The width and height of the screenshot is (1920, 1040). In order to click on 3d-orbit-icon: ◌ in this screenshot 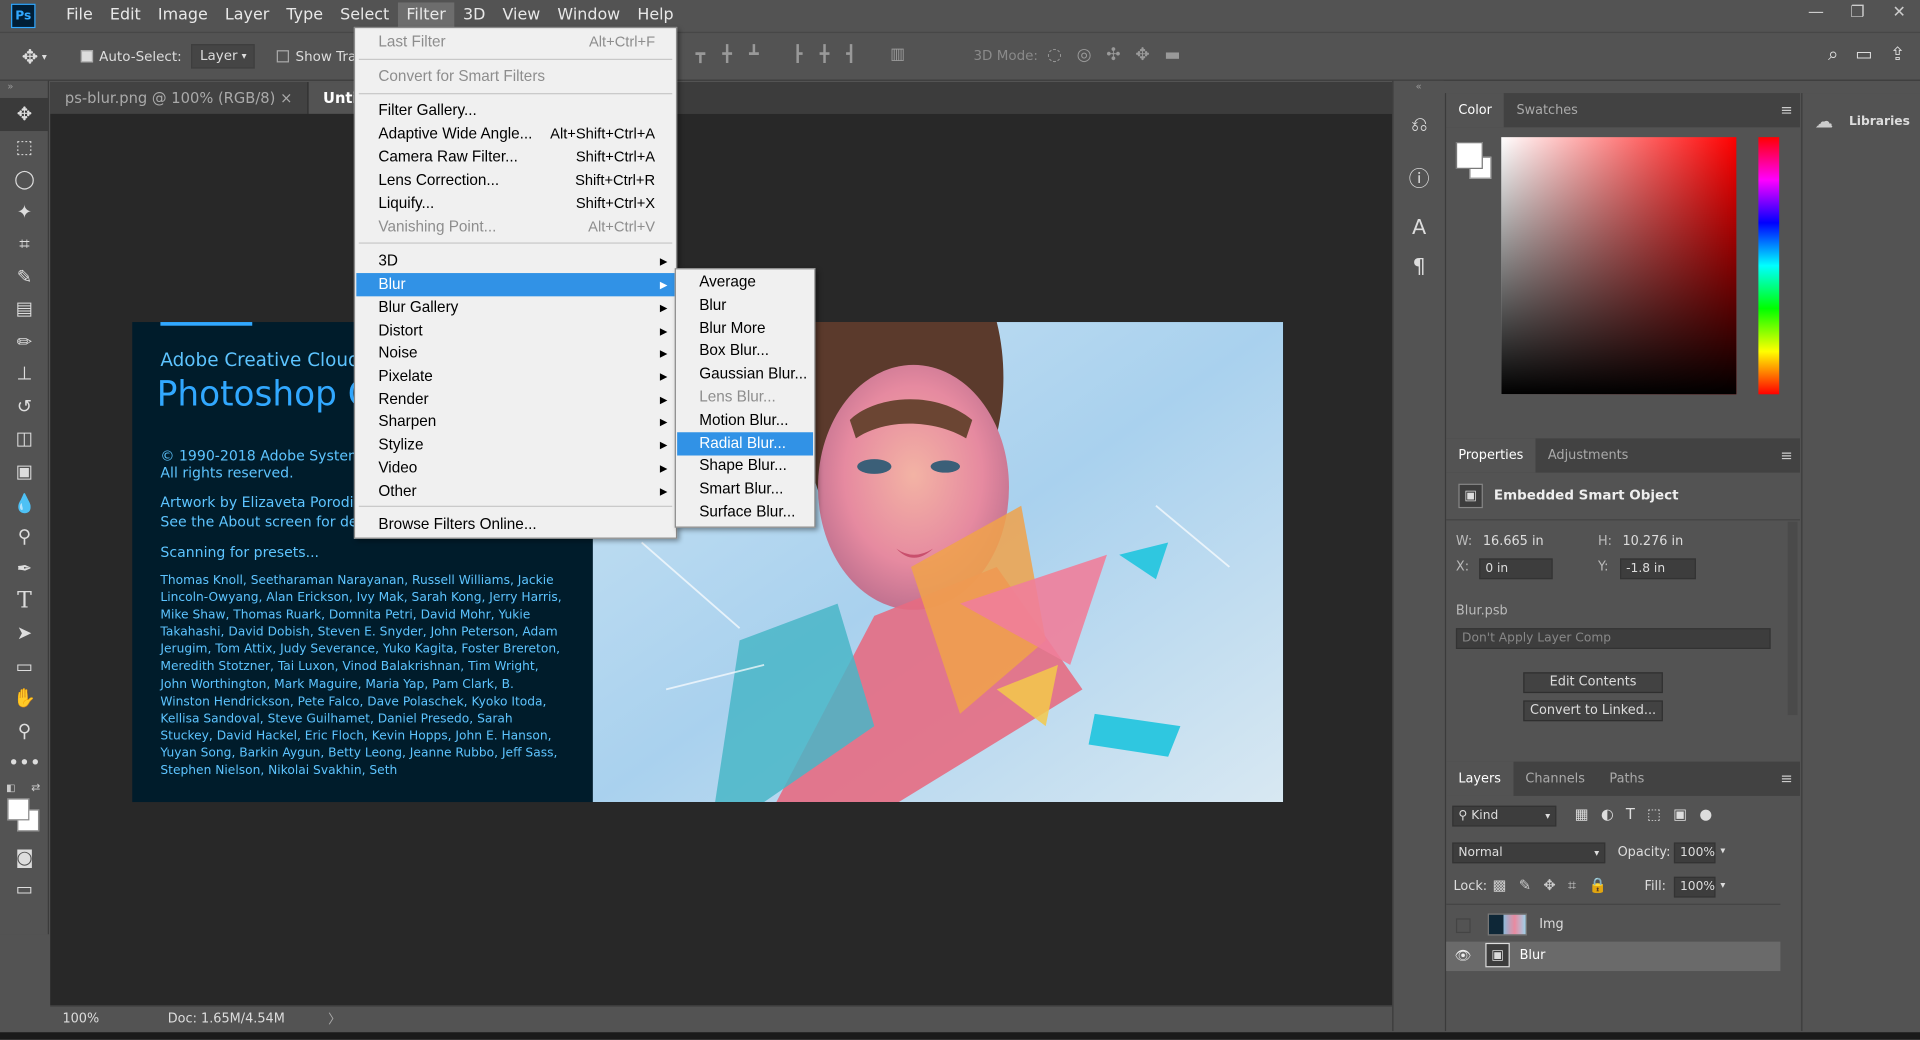, I will do `click(1054, 55)`.